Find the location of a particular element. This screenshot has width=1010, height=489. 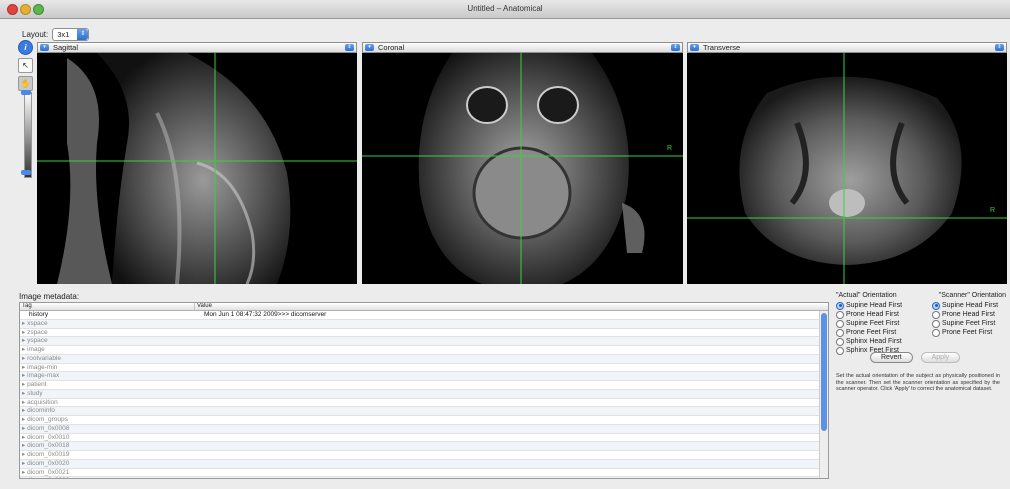

window-level-slider is located at coordinates (28, 135).